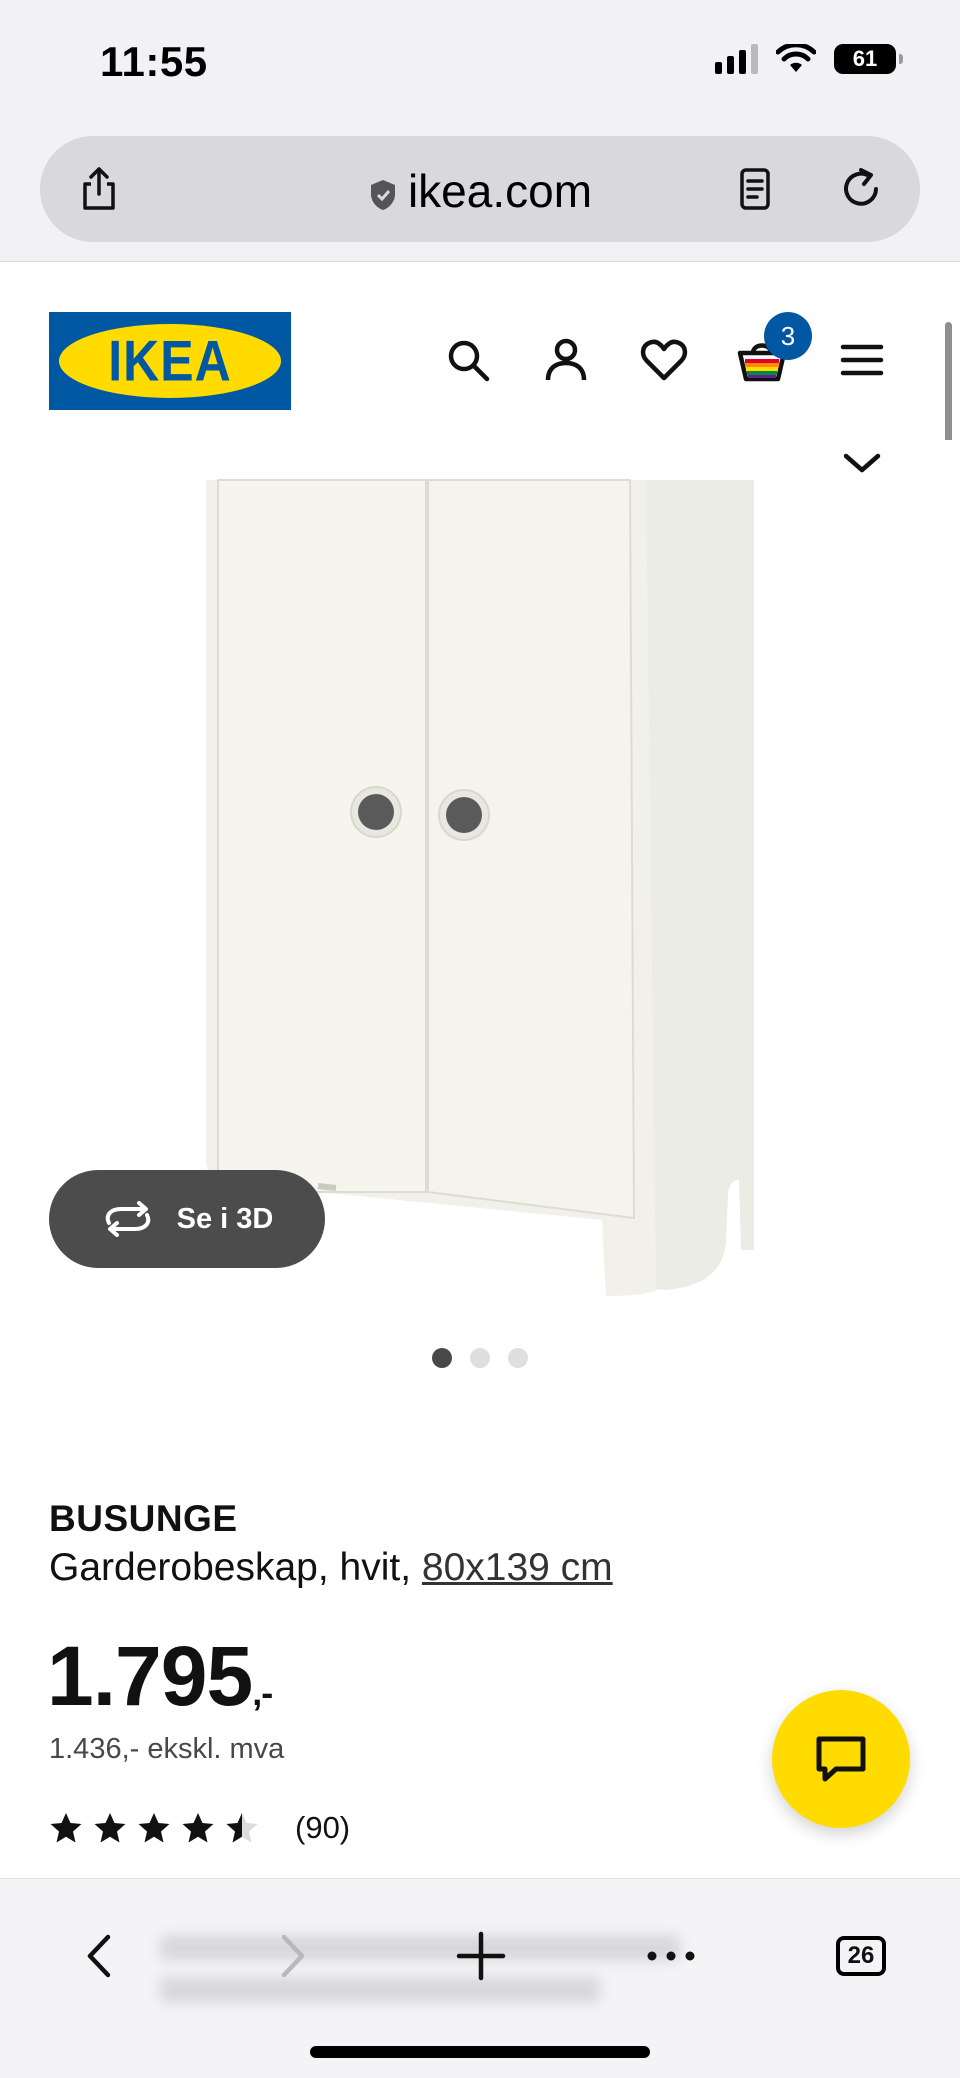 This screenshot has height=2078, width=960. Describe the element at coordinates (736, 59) in the screenshot. I see `cellular-signal-icon` at that location.